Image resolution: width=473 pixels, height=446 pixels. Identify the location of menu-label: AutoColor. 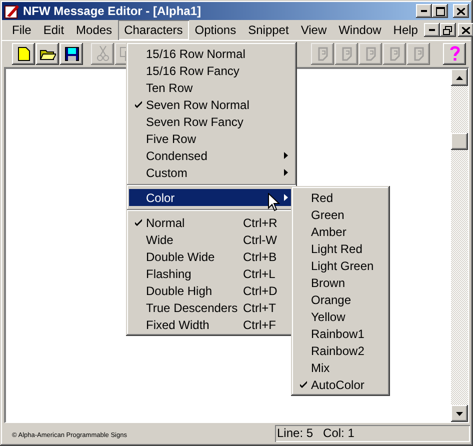
(337, 385).